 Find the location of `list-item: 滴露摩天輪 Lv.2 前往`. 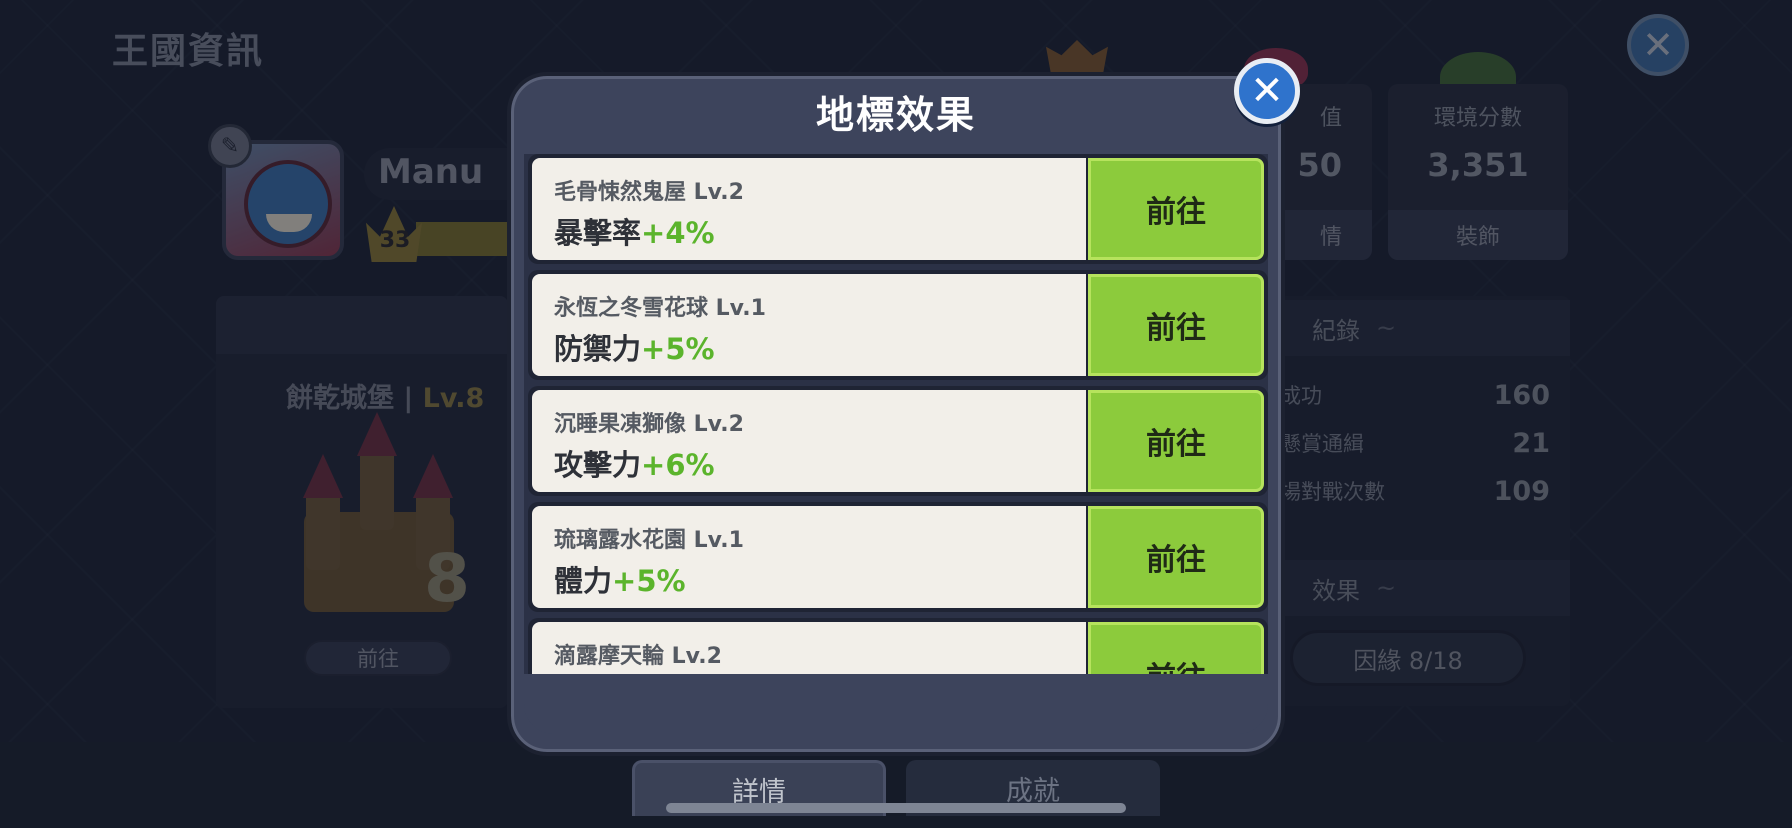

list-item: 滴露摩天輪 Lv.2 前往 is located at coordinates (898, 646).